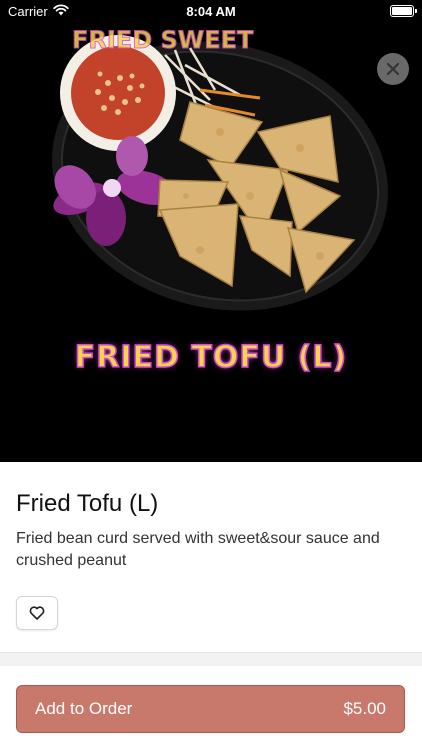  I want to click on hero-caption-top: FRIED SWEET, so click(162, 40).